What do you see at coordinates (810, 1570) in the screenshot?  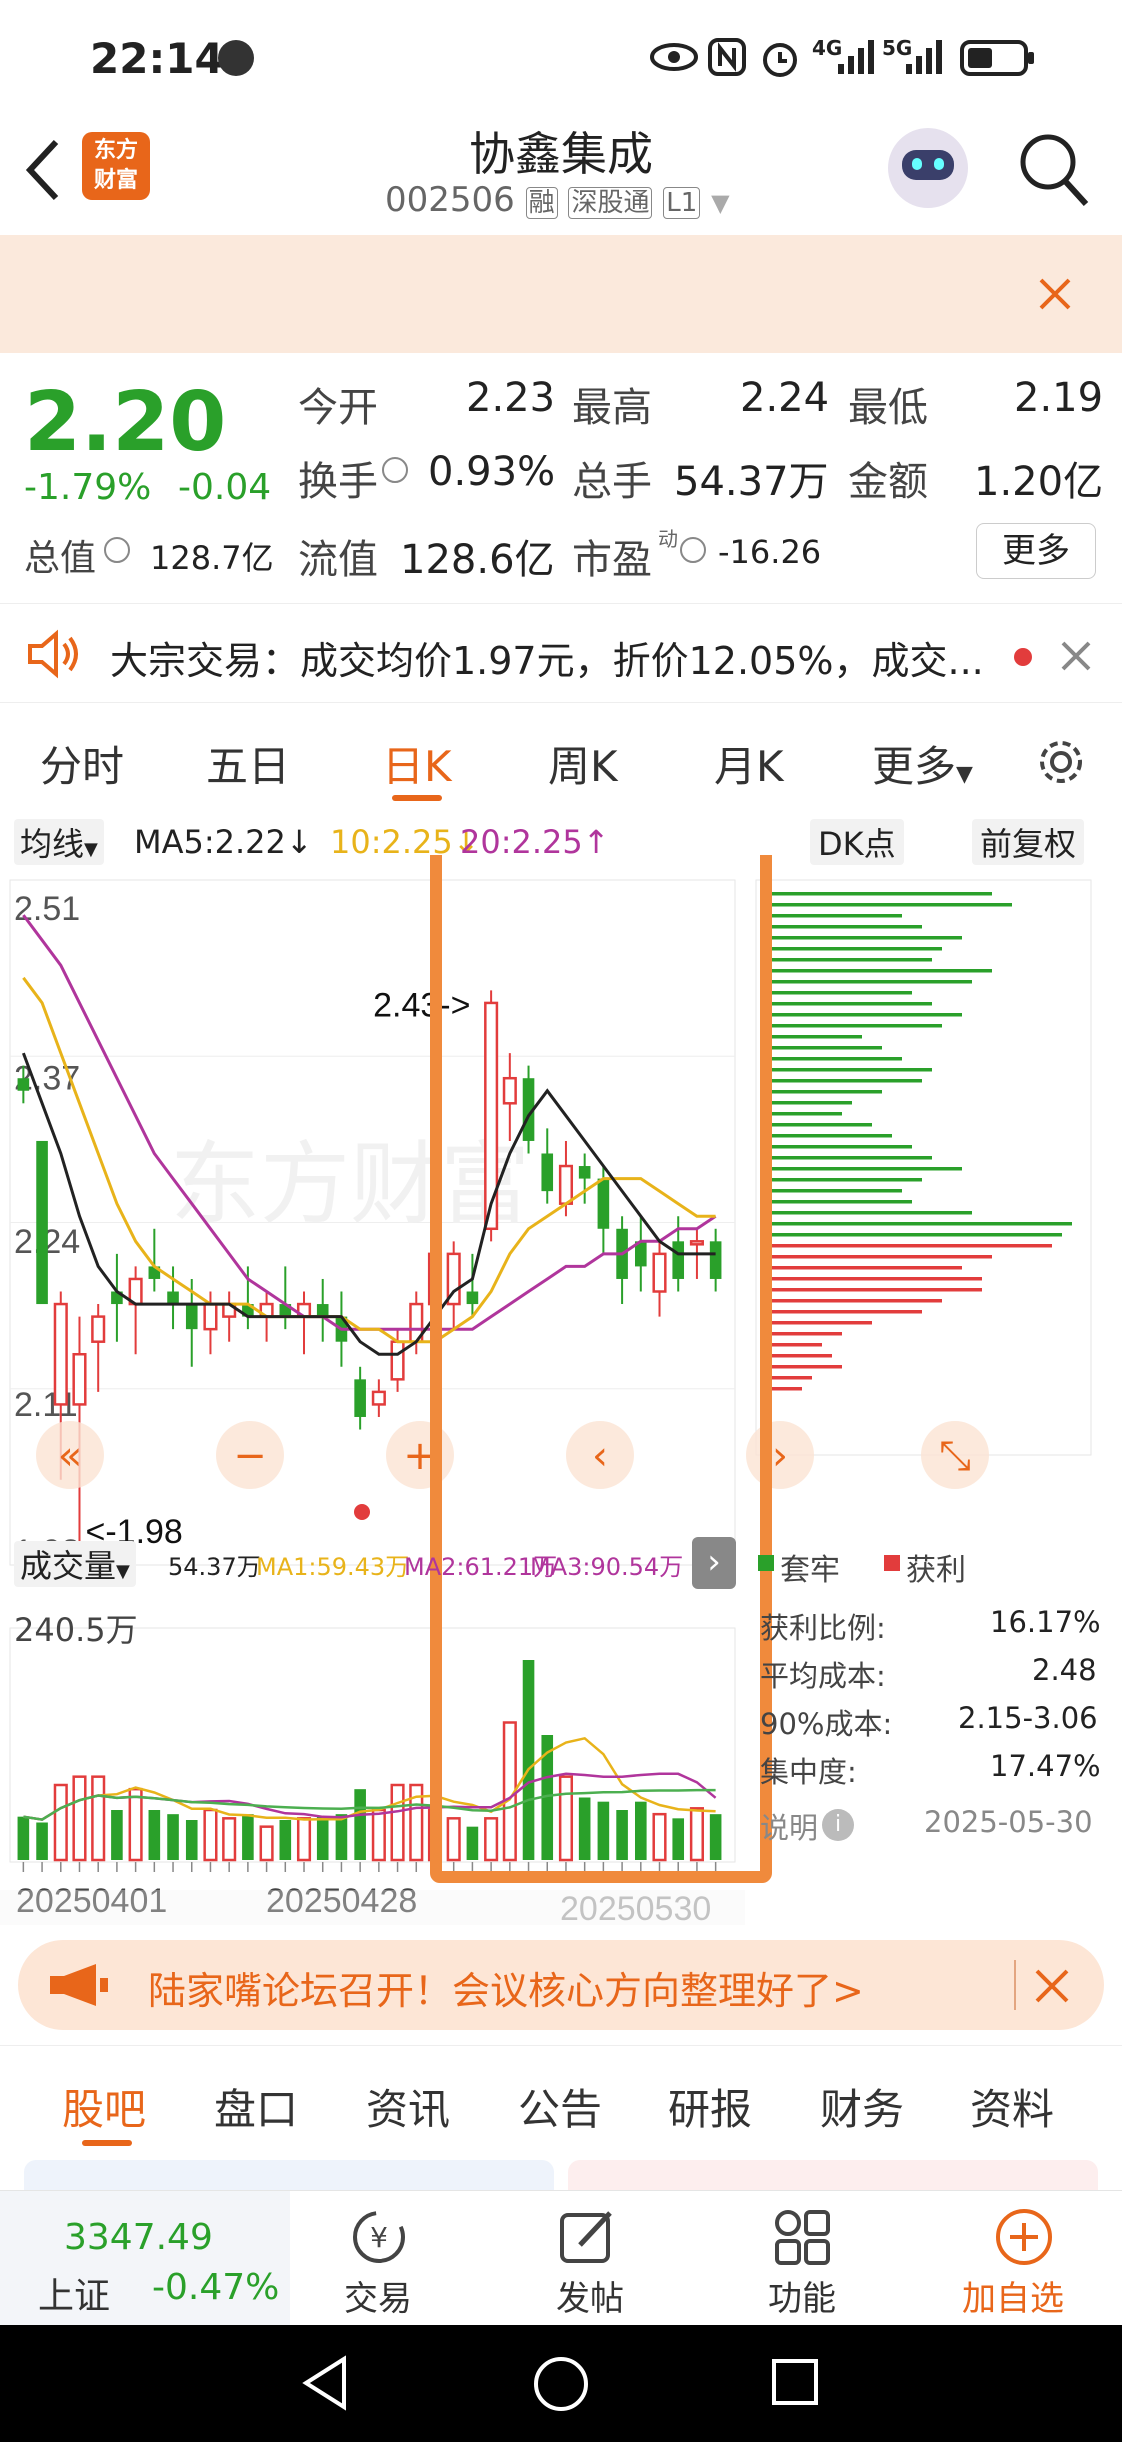 I see `legend-trapped: 套牢` at bounding box center [810, 1570].